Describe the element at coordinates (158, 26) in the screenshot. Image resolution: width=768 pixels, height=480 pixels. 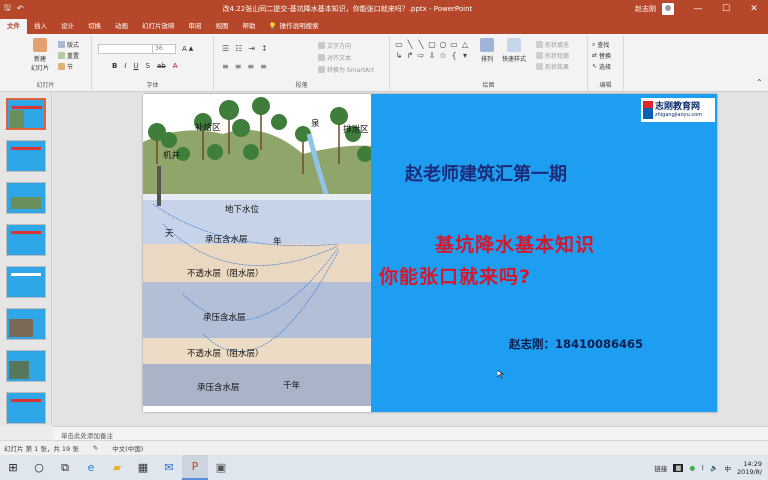
I see `tab-slideshow: 幻灯片放映` at that location.